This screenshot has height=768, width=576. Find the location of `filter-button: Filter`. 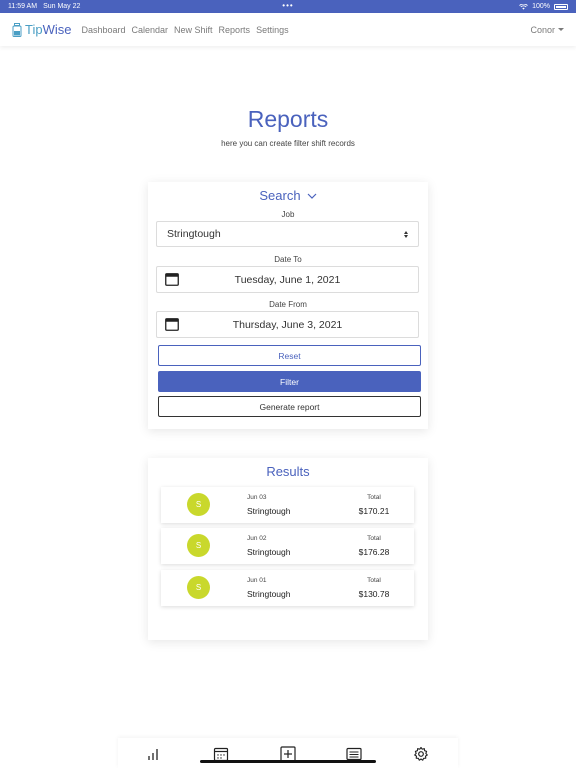

filter-button: Filter is located at coordinates (289, 381).